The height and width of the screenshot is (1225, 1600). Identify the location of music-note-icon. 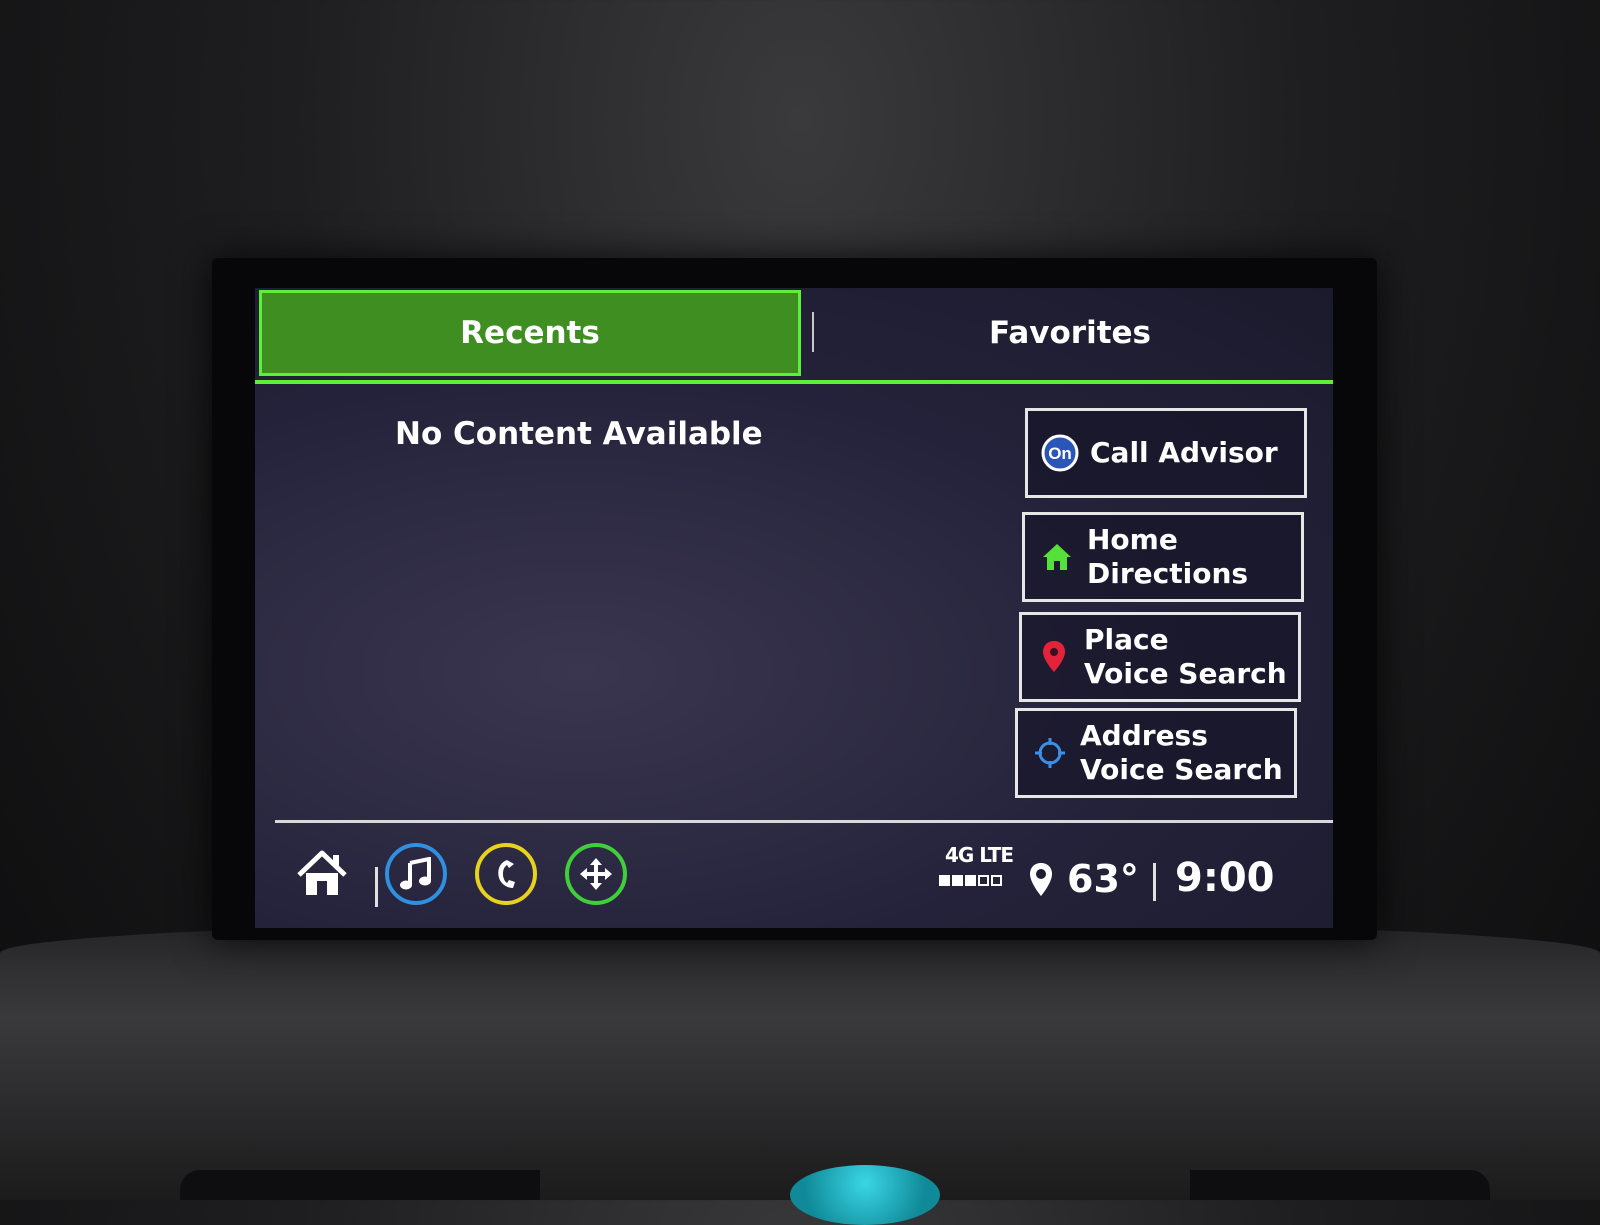
(415, 873).